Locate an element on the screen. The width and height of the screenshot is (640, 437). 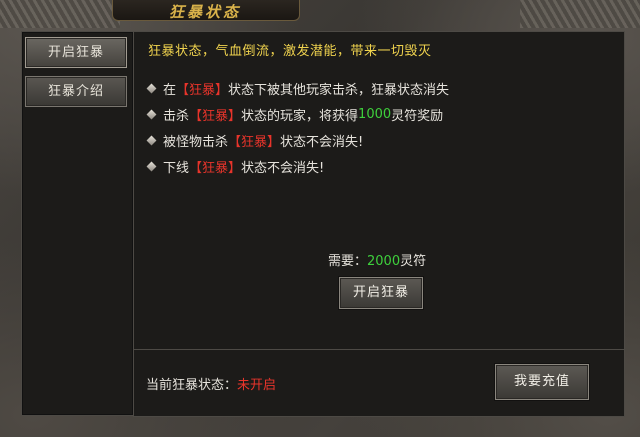
rule-item: 击杀 【狂暴】 状态的玩家，将获得 1000 灵符奖励 is located at coordinates (295, 114).